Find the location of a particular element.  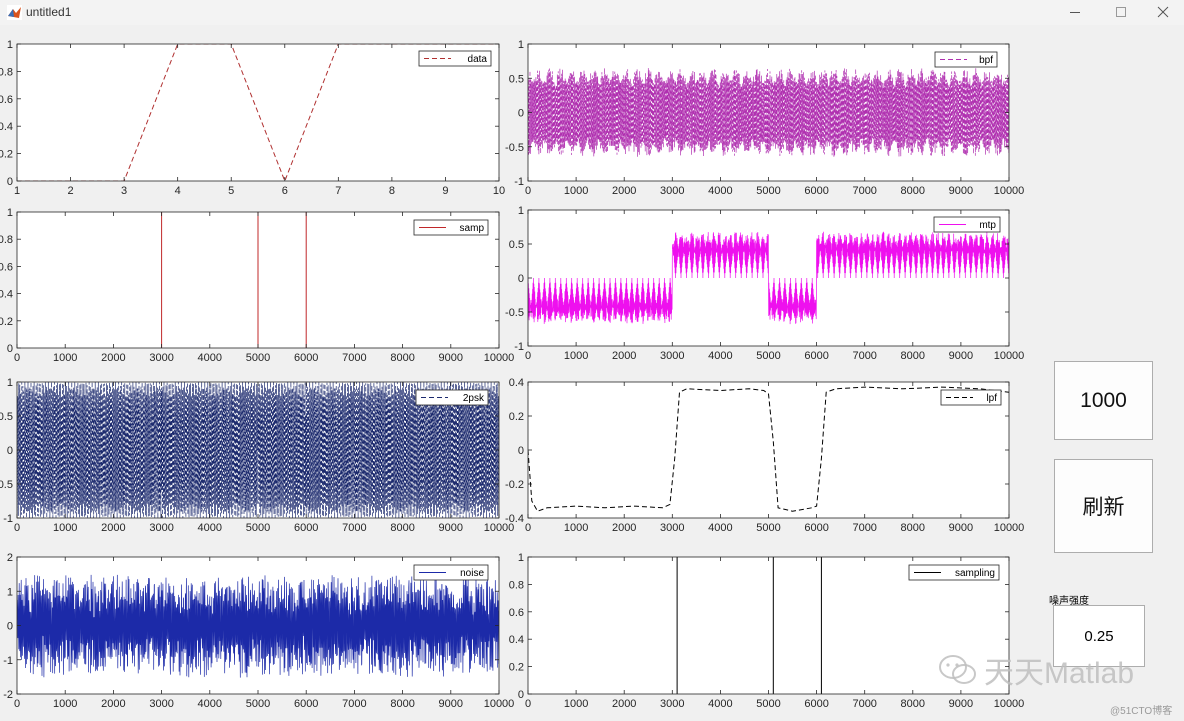

x-tick-label-2psk-2: 2000 is located at coordinates (113, 528).